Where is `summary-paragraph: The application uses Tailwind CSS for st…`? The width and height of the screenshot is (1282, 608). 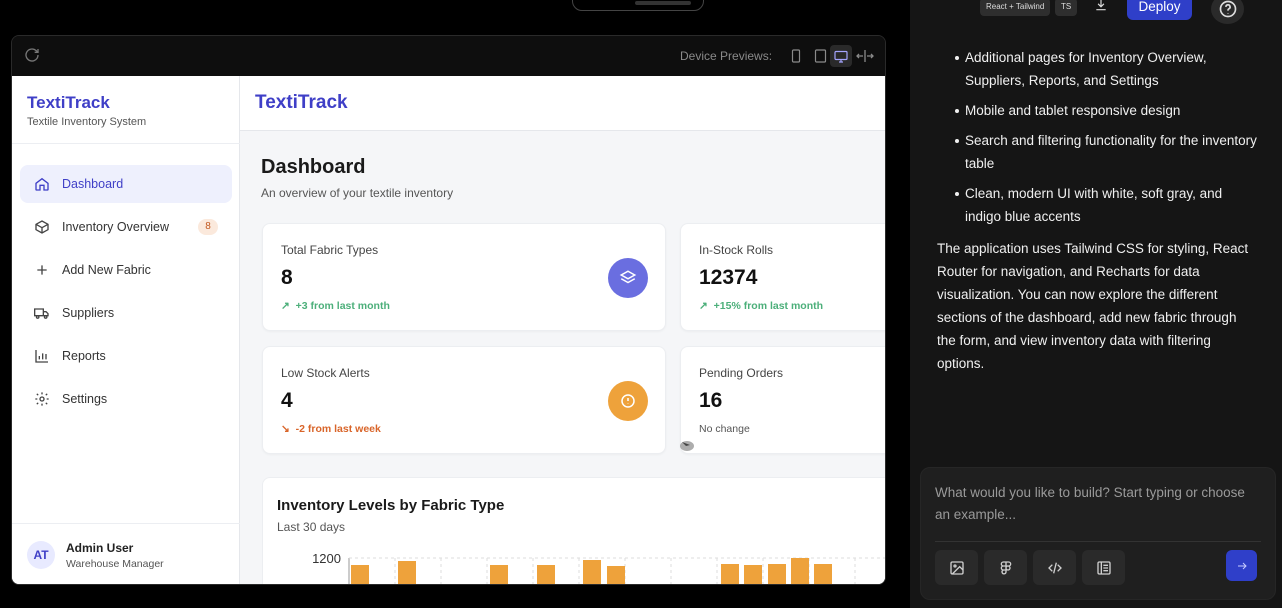 summary-paragraph: The application uses Tailwind CSS for st… is located at coordinates (1093, 306).